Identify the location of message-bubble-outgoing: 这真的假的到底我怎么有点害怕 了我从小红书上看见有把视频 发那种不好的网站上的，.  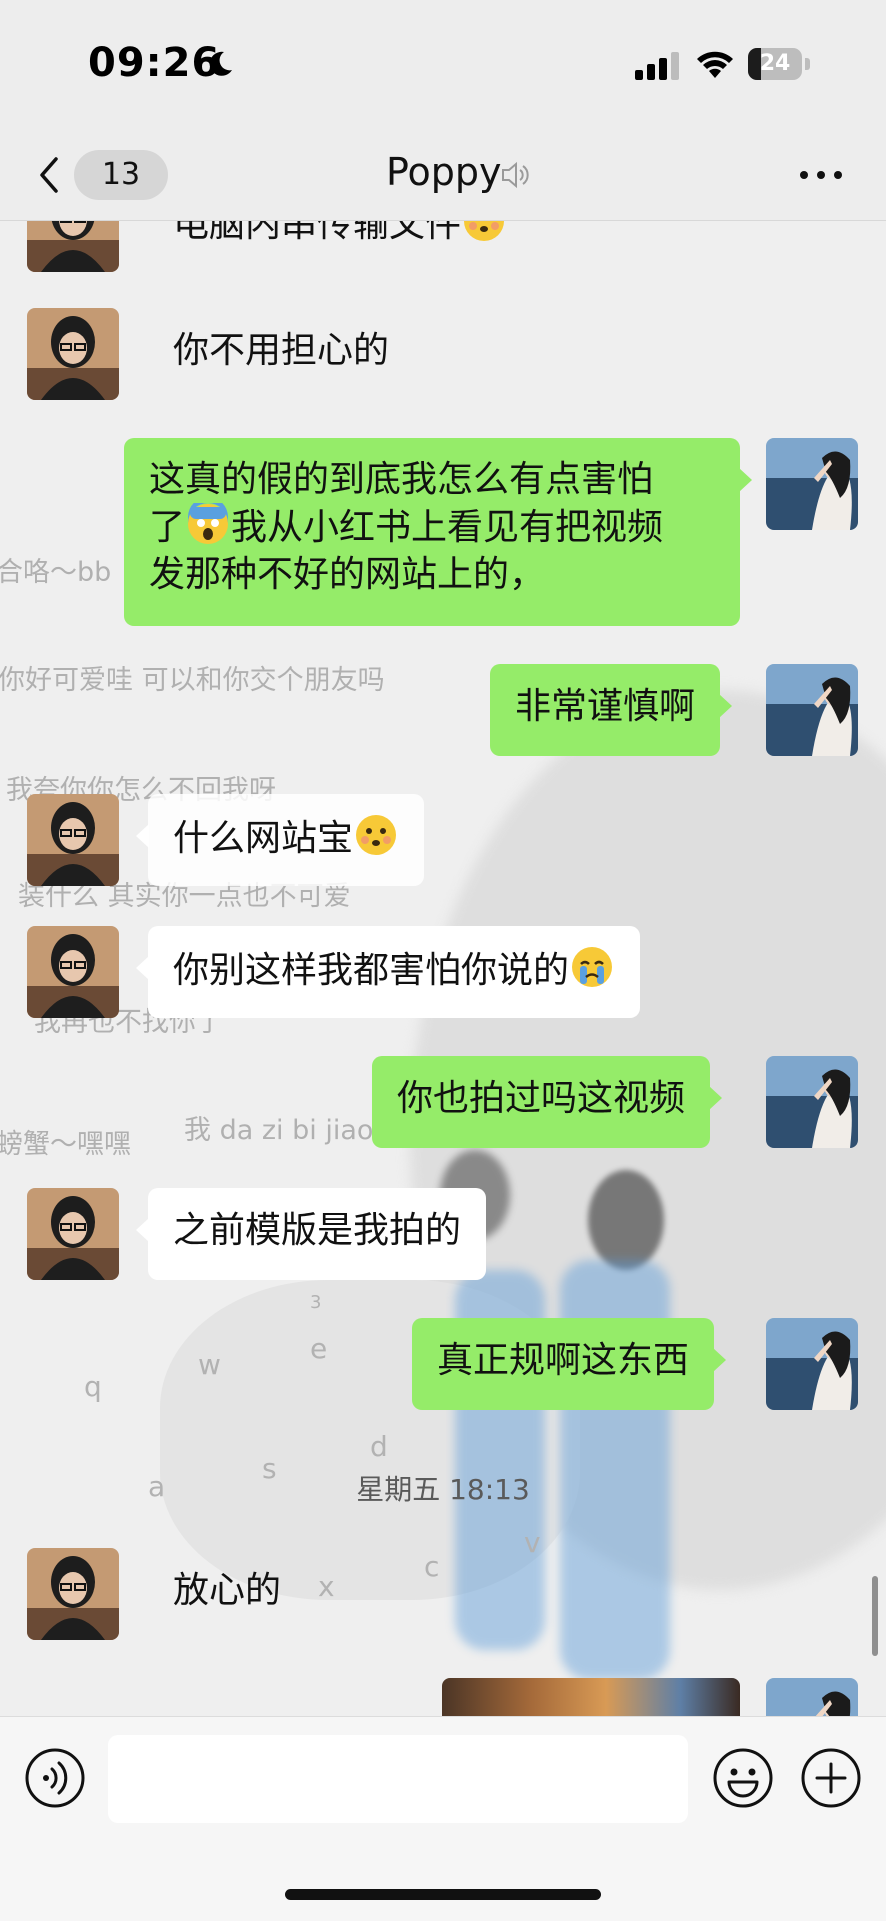
(438, 532).